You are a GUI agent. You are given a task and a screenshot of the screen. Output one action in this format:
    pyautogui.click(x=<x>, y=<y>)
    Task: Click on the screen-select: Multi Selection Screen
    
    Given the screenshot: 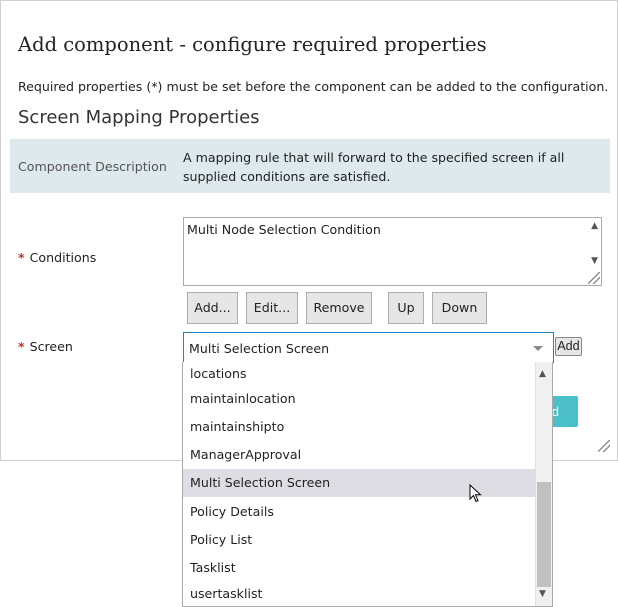 What is the action you would take?
    pyautogui.click(x=368, y=347)
    